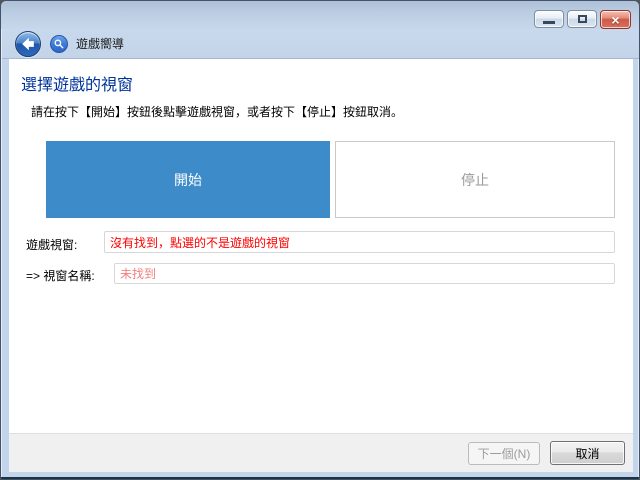 The height and width of the screenshot is (480, 640). Describe the element at coordinates (188, 179) in the screenshot. I see `start-button: 開始` at that location.